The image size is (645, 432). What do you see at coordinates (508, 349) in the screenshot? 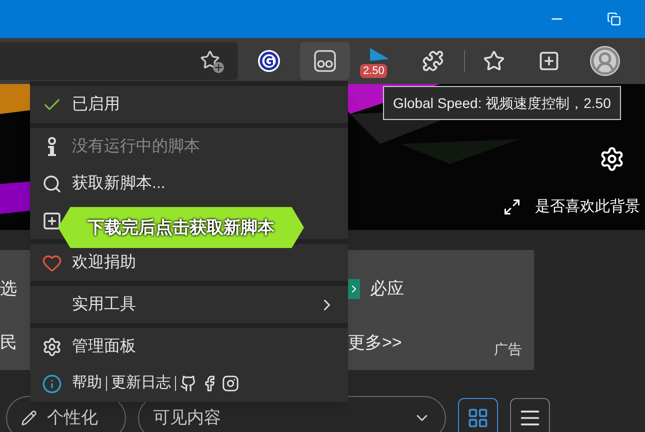
I see `ad-label: 广告` at bounding box center [508, 349].